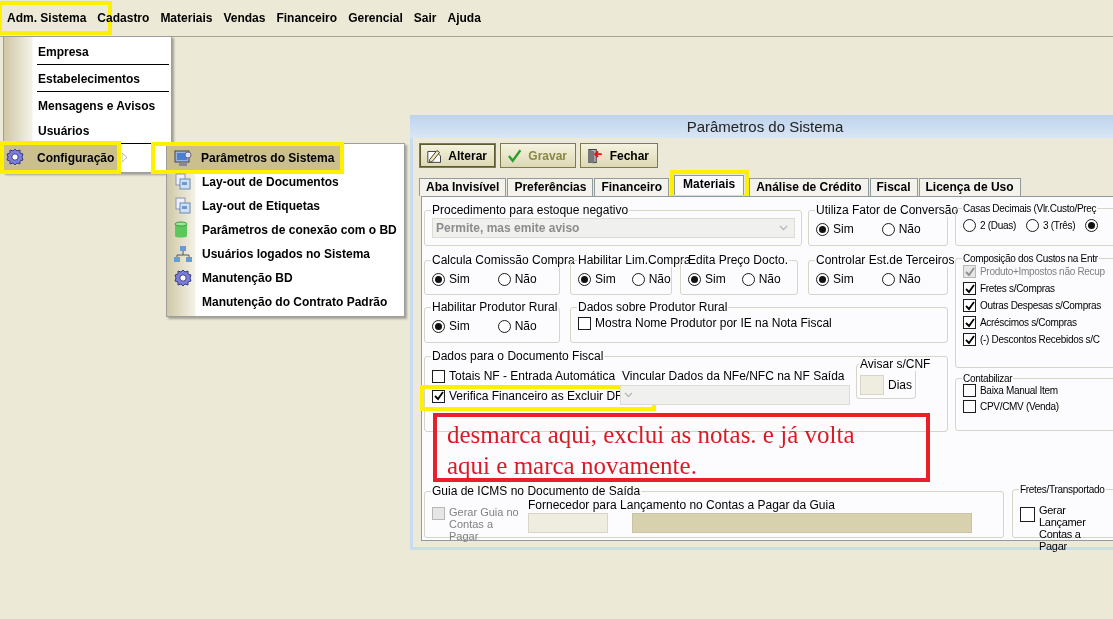 This screenshot has width=1113, height=619. What do you see at coordinates (739, 260) in the screenshot?
I see `group-label: Edita Preço Docto.` at bounding box center [739, 260].